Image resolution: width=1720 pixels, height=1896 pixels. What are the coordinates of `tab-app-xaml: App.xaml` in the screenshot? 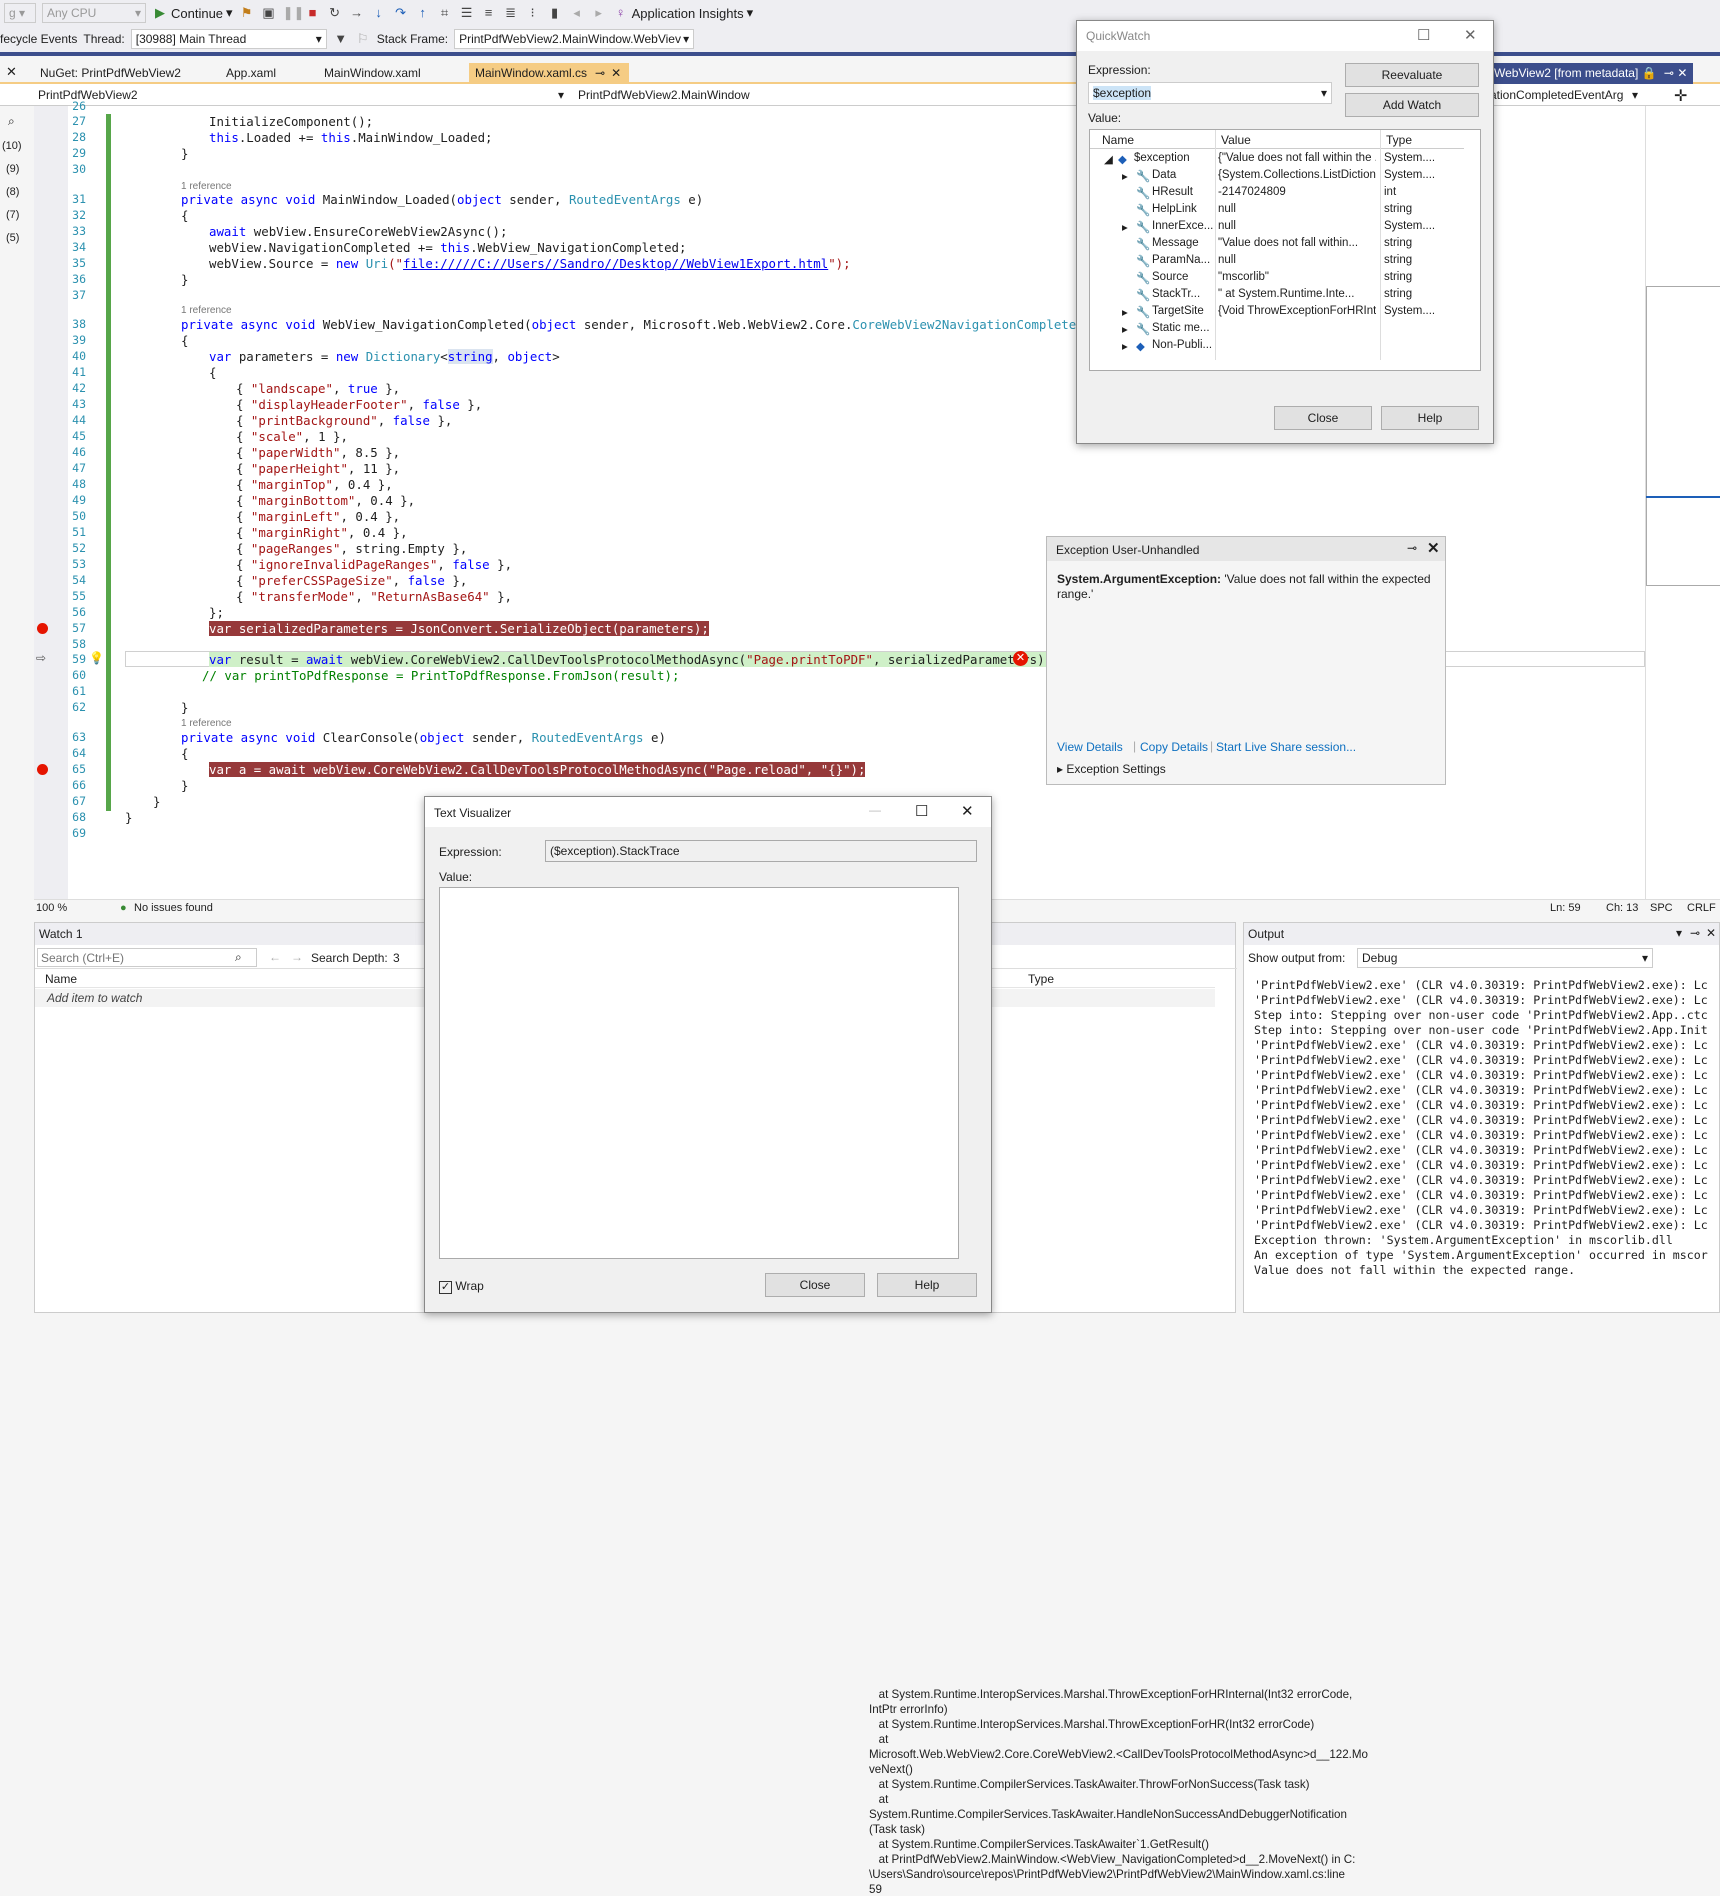 It's located at (251, 73).